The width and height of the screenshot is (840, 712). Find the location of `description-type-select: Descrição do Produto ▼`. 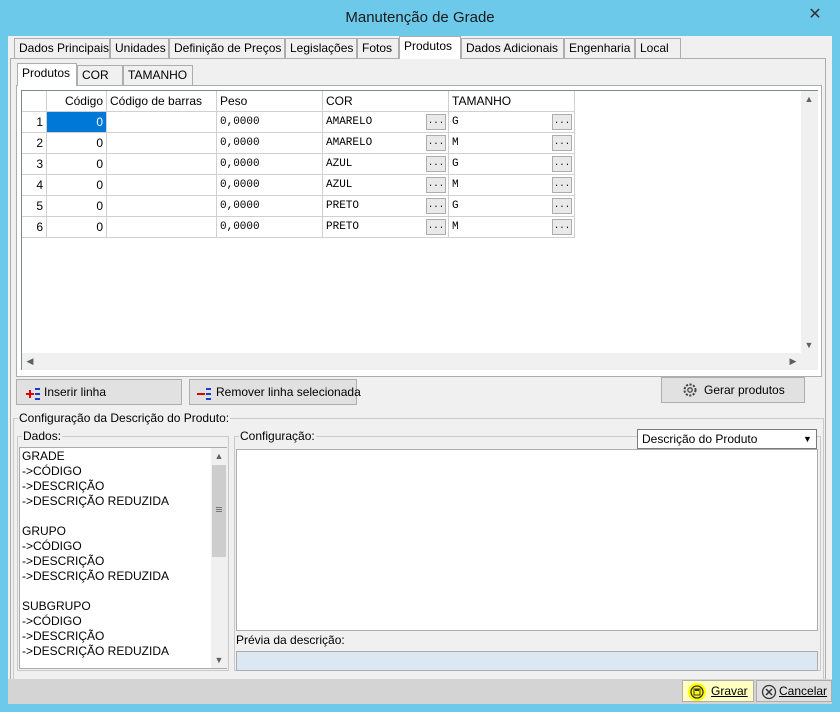

description-type-select: Descrição do Produto ▼ is located at coordinates (727, 439).